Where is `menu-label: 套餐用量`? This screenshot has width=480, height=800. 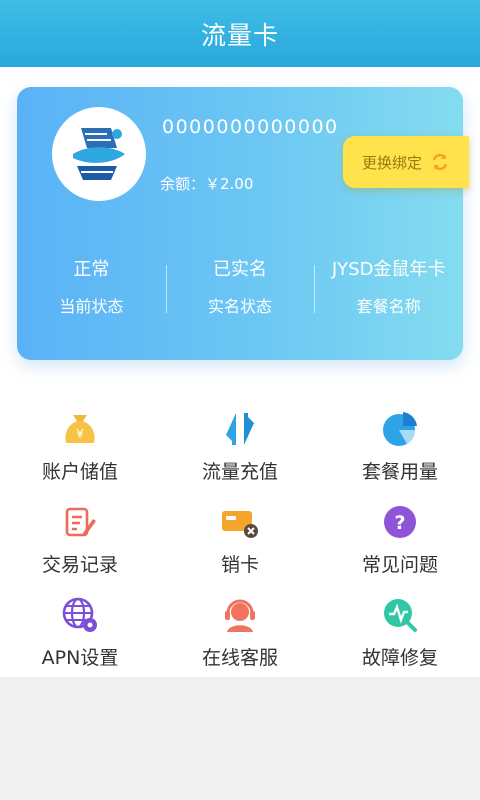
menu-label: 套餐用量 is located at coordinates (399, 472).